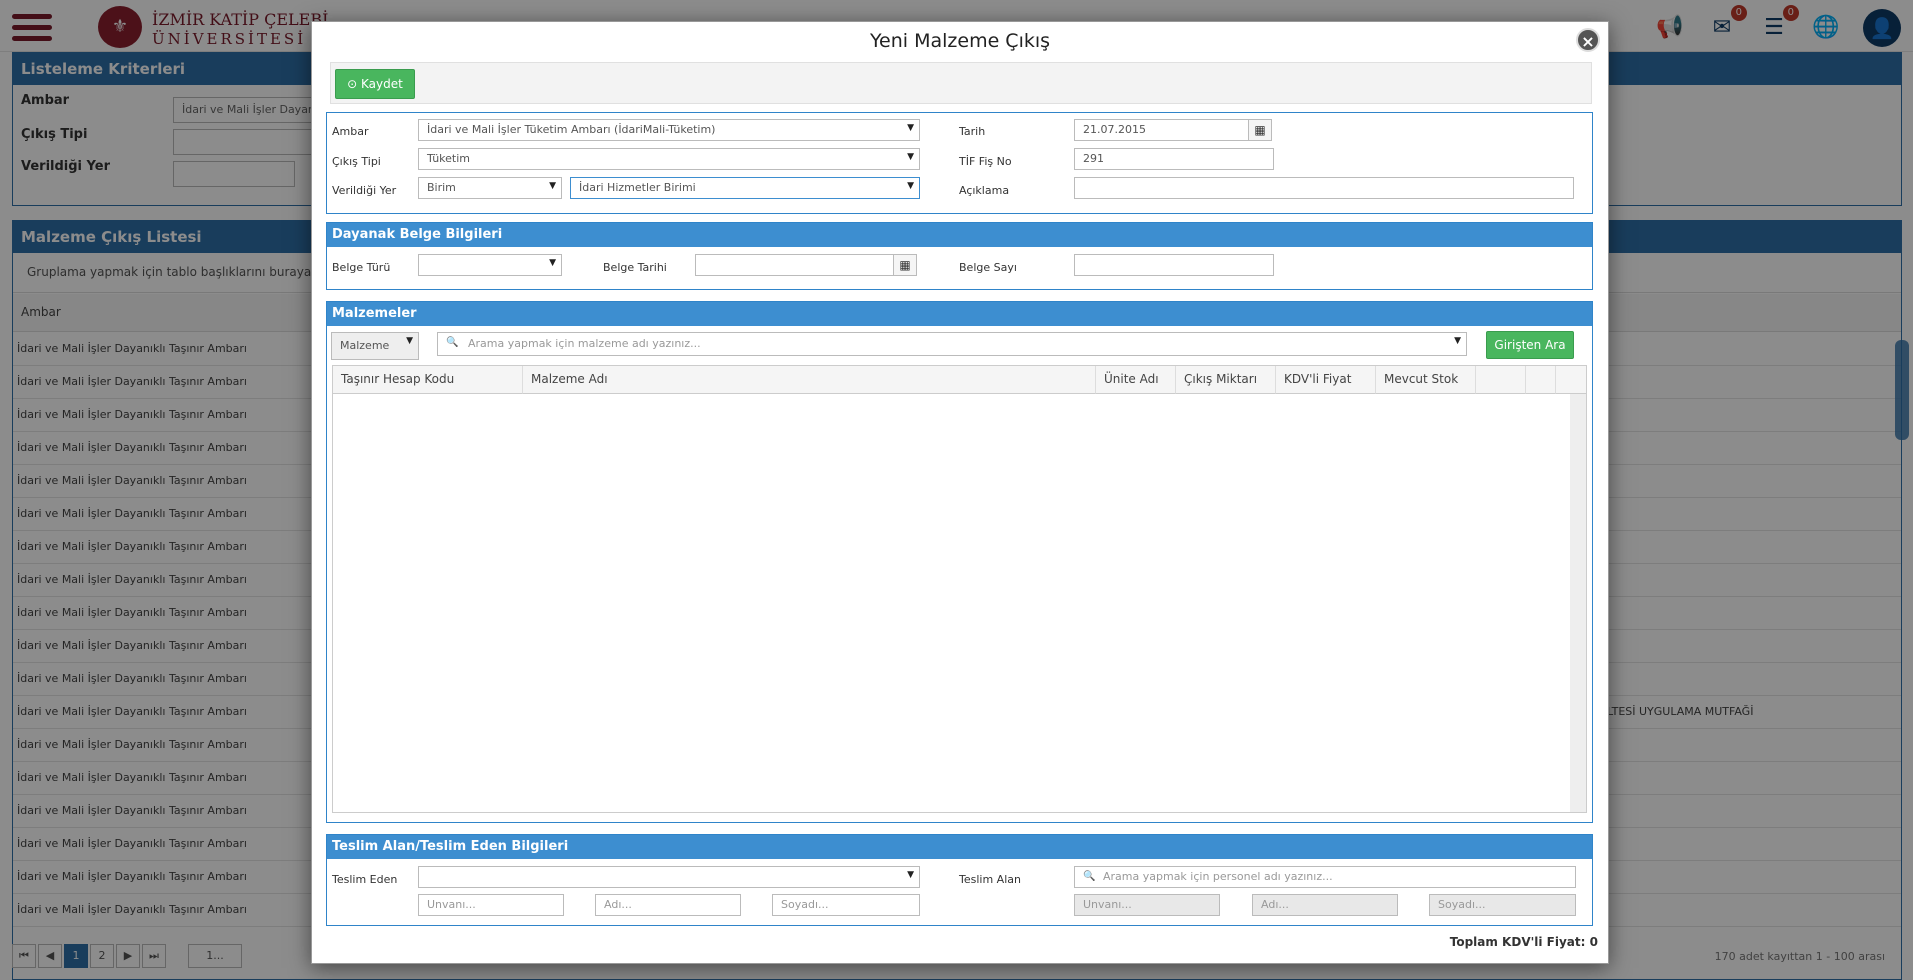  Describe the element at coordinates (961, 83) in the screenshot. I see `dialog-toolbar: ⊙ Kaydet` at that location.